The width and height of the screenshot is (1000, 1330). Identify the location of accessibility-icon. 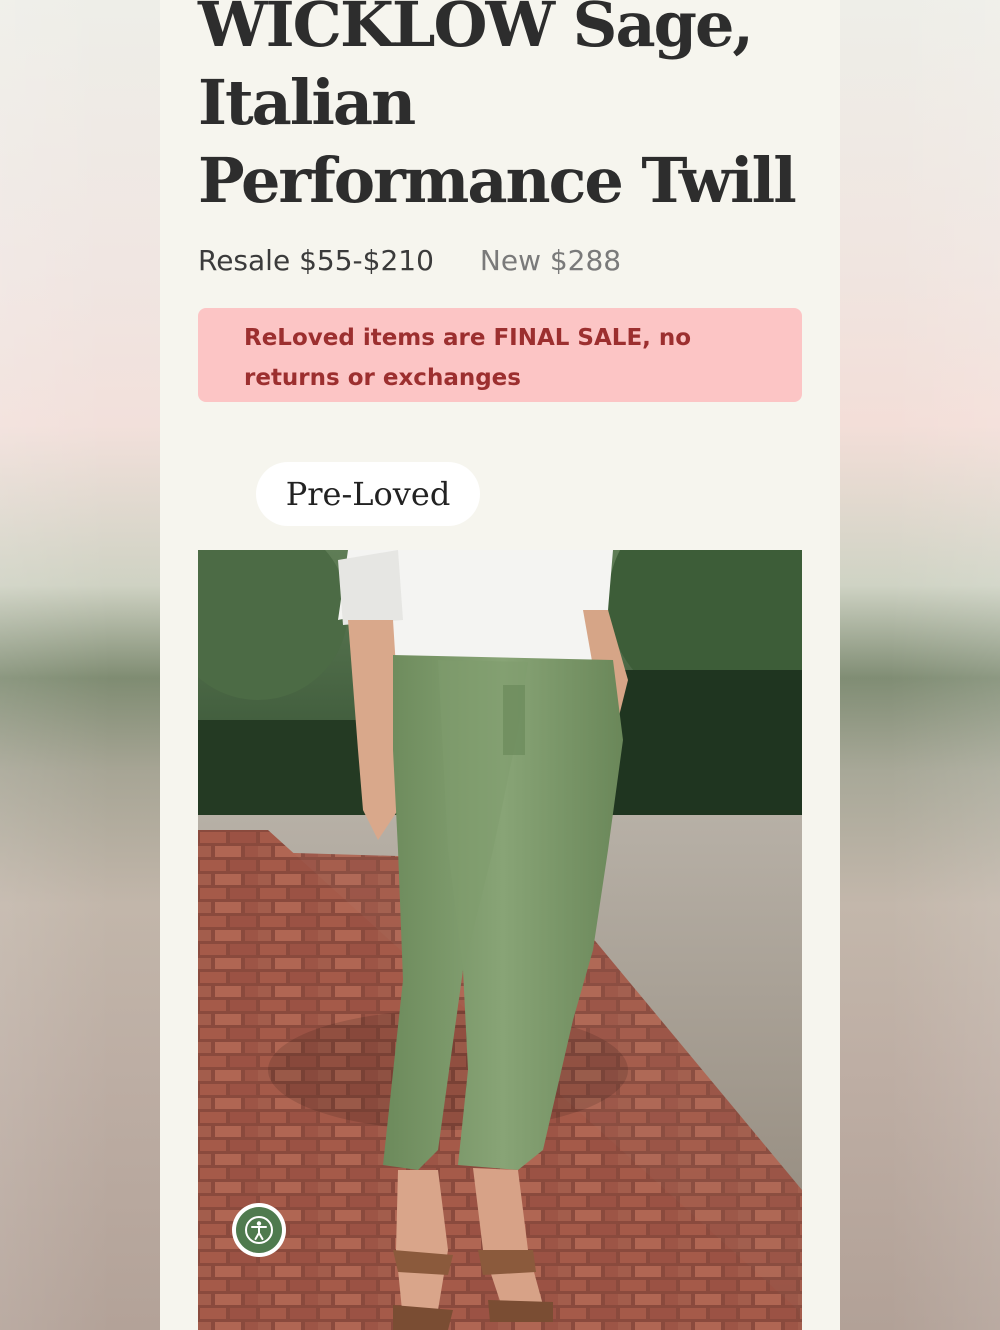
(259, 1230).